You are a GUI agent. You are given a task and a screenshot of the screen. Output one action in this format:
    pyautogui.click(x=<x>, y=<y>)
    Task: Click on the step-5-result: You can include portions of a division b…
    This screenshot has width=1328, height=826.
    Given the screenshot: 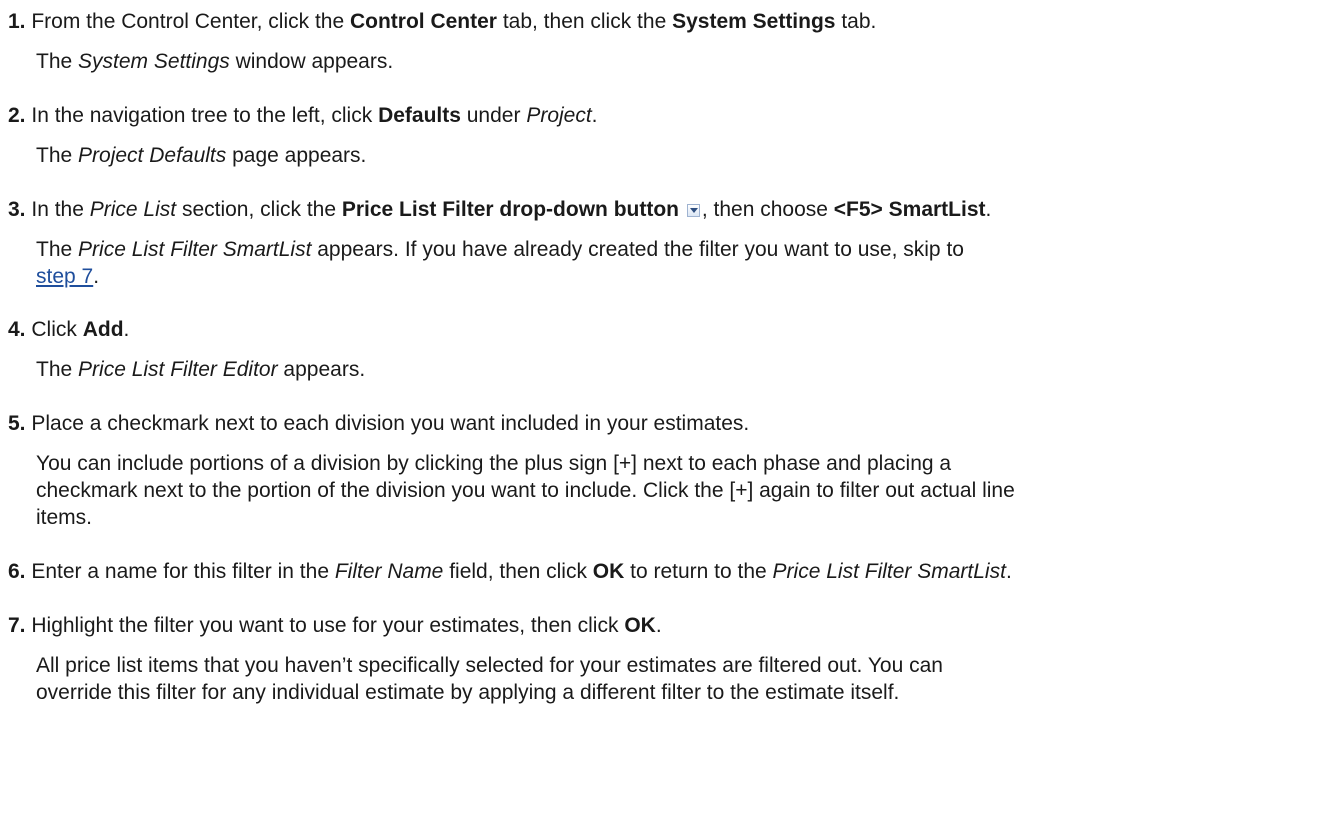 What is the action you would take?
    pyautogui.click(x=676, y=490)
    